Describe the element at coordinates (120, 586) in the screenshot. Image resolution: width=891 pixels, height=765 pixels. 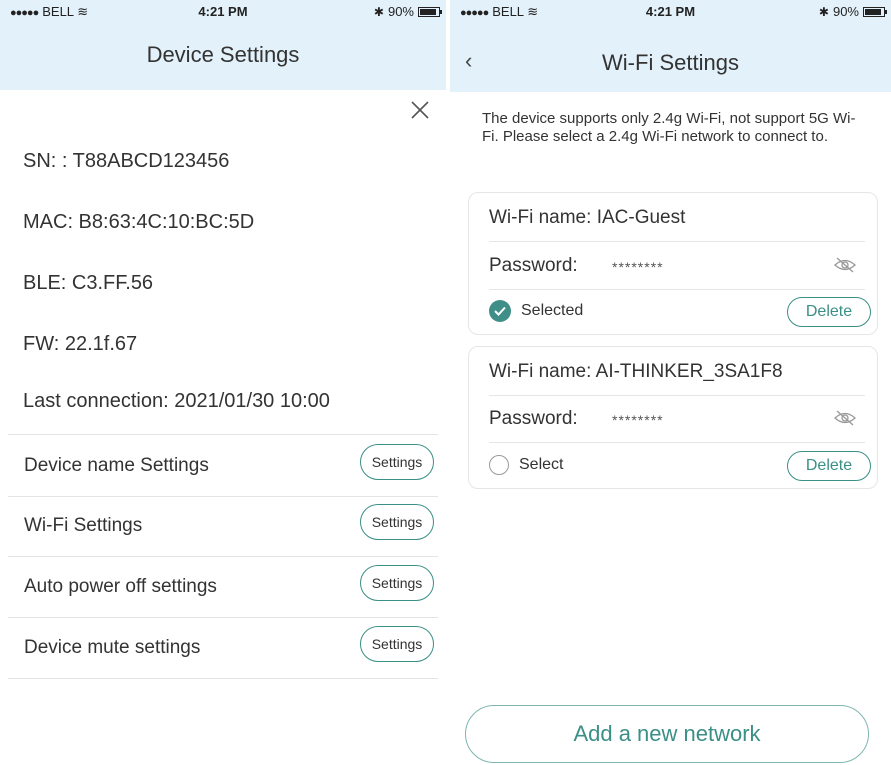
I see `settings-row-label: Auto power off settings` at that location.